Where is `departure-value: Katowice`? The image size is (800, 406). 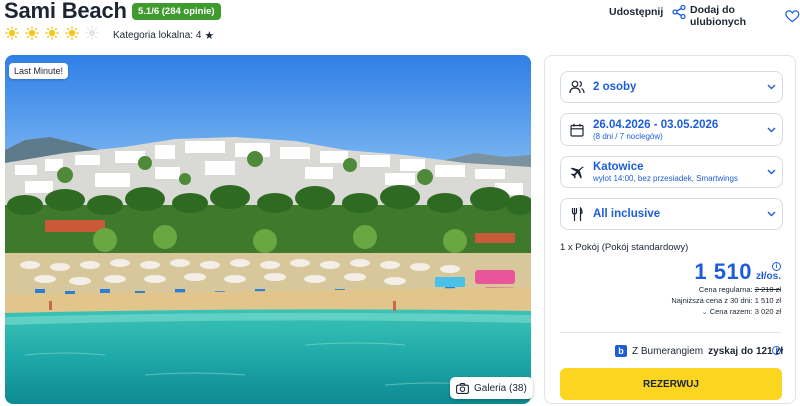
departure-value: Katowice is located at coordinates (618, 167).